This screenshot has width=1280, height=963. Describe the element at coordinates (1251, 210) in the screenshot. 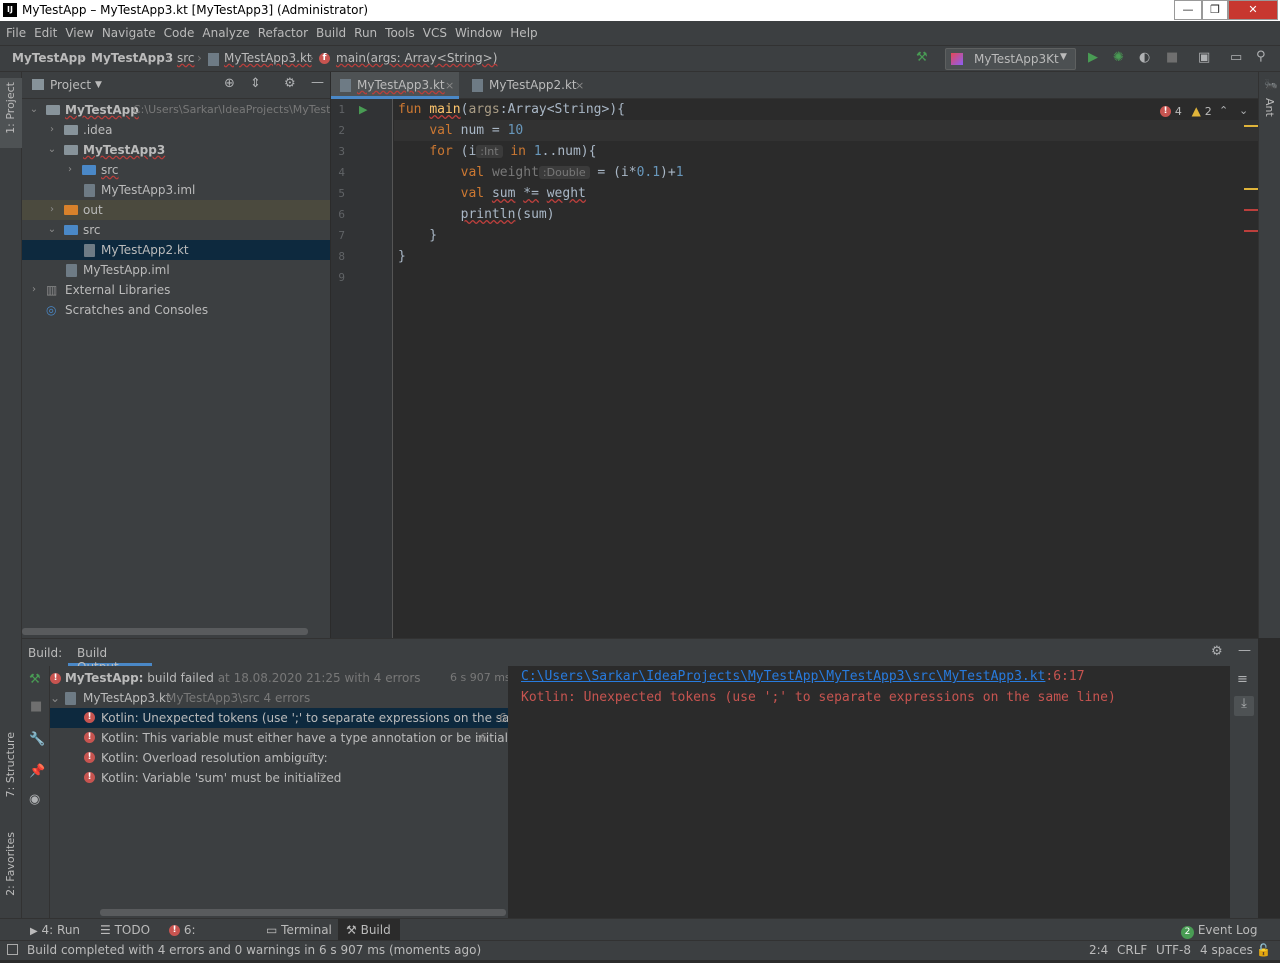

I see `error-marker` at that location.